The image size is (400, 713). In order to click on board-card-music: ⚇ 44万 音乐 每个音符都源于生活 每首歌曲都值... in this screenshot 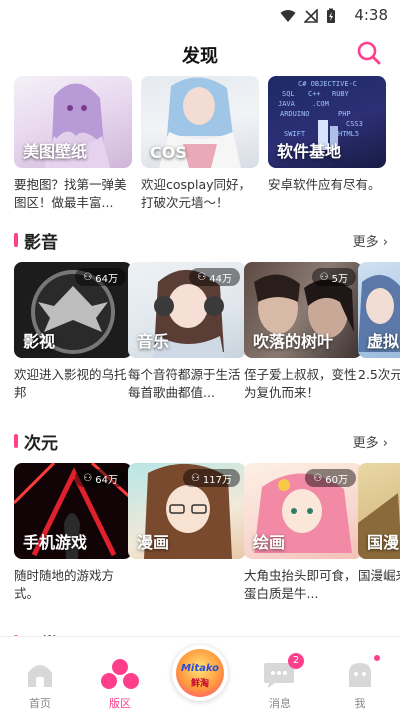, I will do `click(187, 332)`.